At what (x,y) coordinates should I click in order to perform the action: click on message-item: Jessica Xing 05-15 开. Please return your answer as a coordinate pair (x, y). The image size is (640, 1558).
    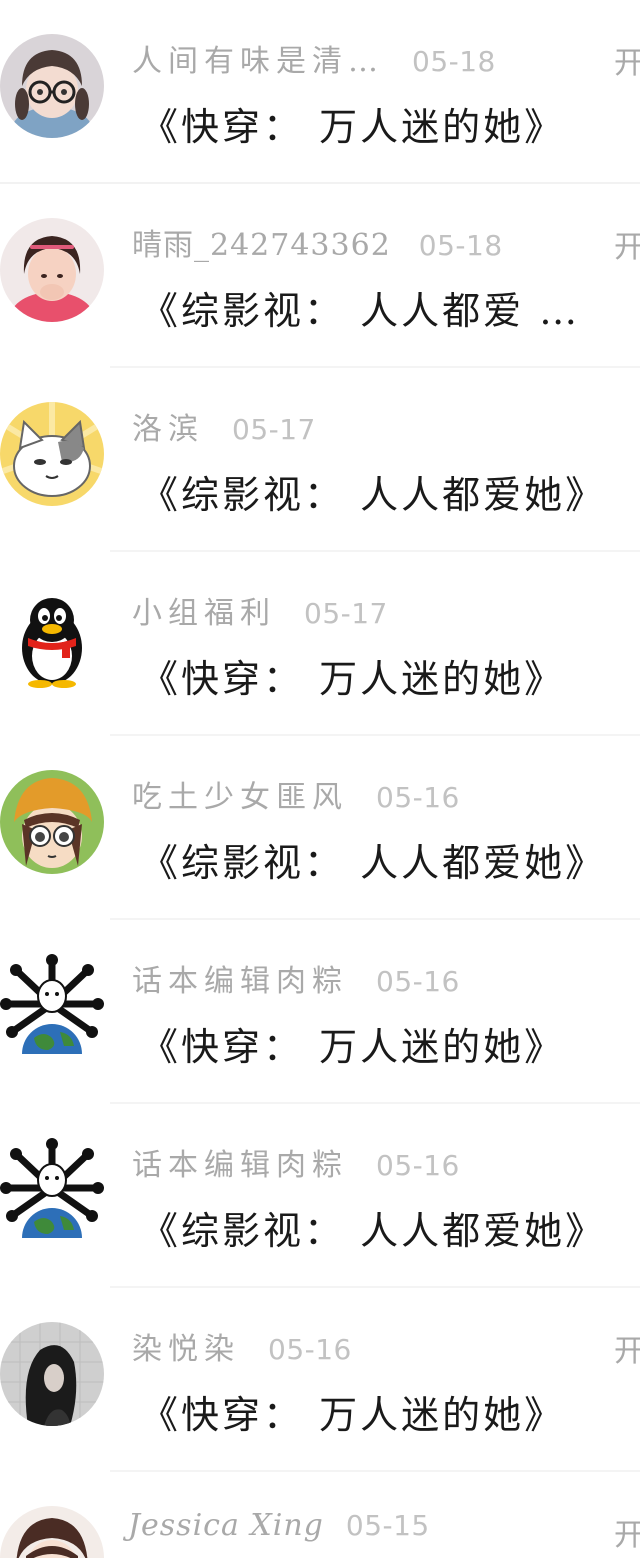
    Looking at the image, I should click on (320, 1515).